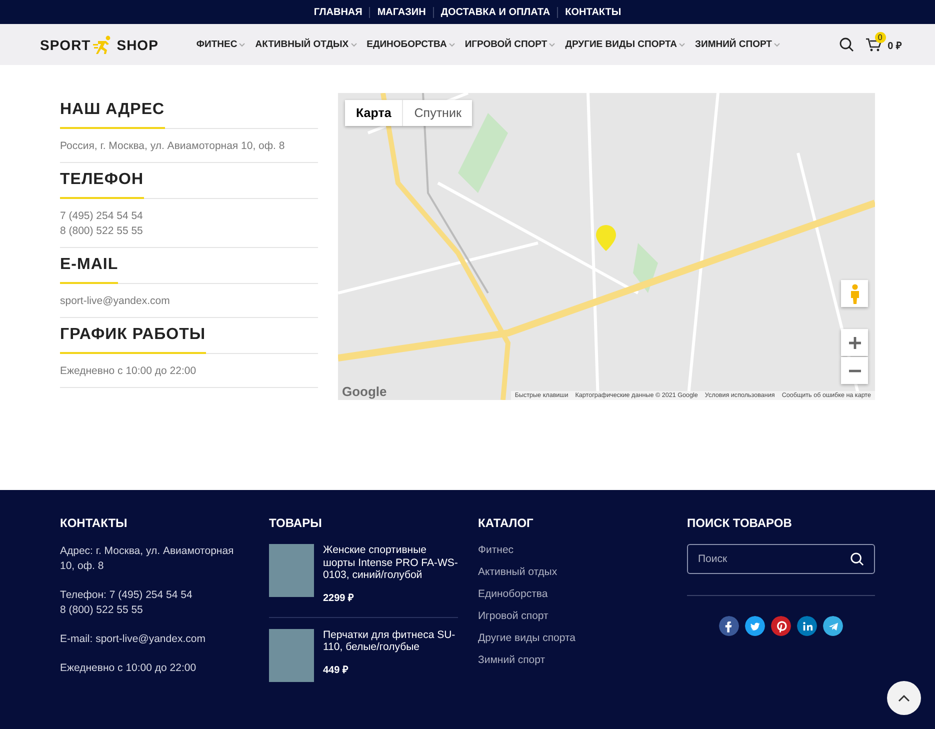 The width and height of the screenshot is (935, 729). I want to click on product-price: 2299 ₽, so click(338, 598).